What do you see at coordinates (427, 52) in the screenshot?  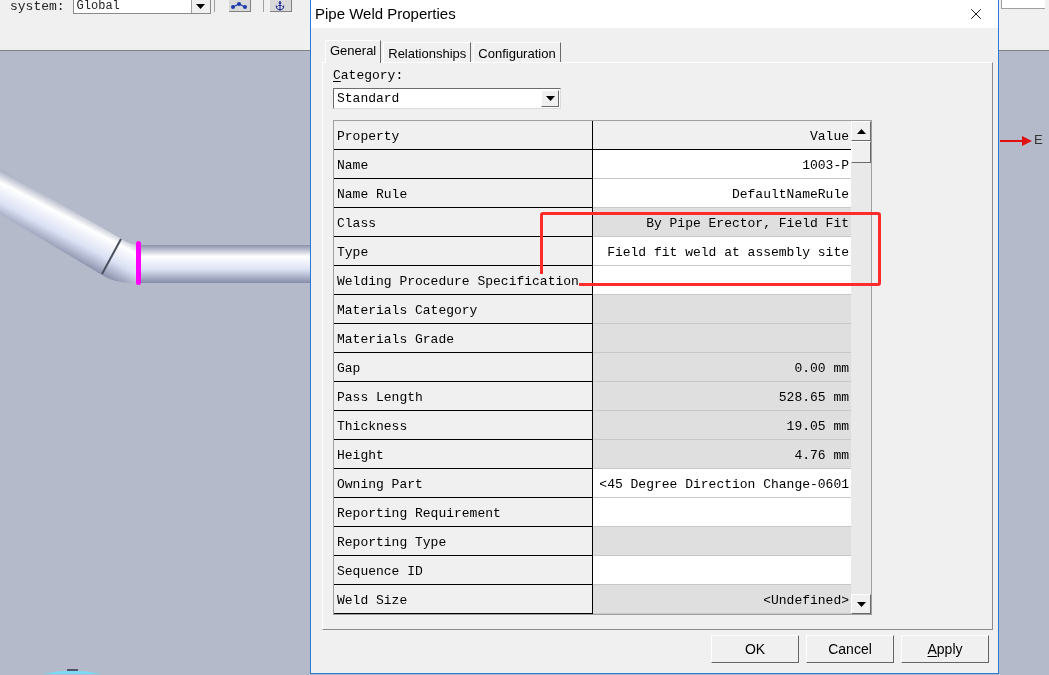 I see `tab: Relationships` at bounding box center [427, 52].